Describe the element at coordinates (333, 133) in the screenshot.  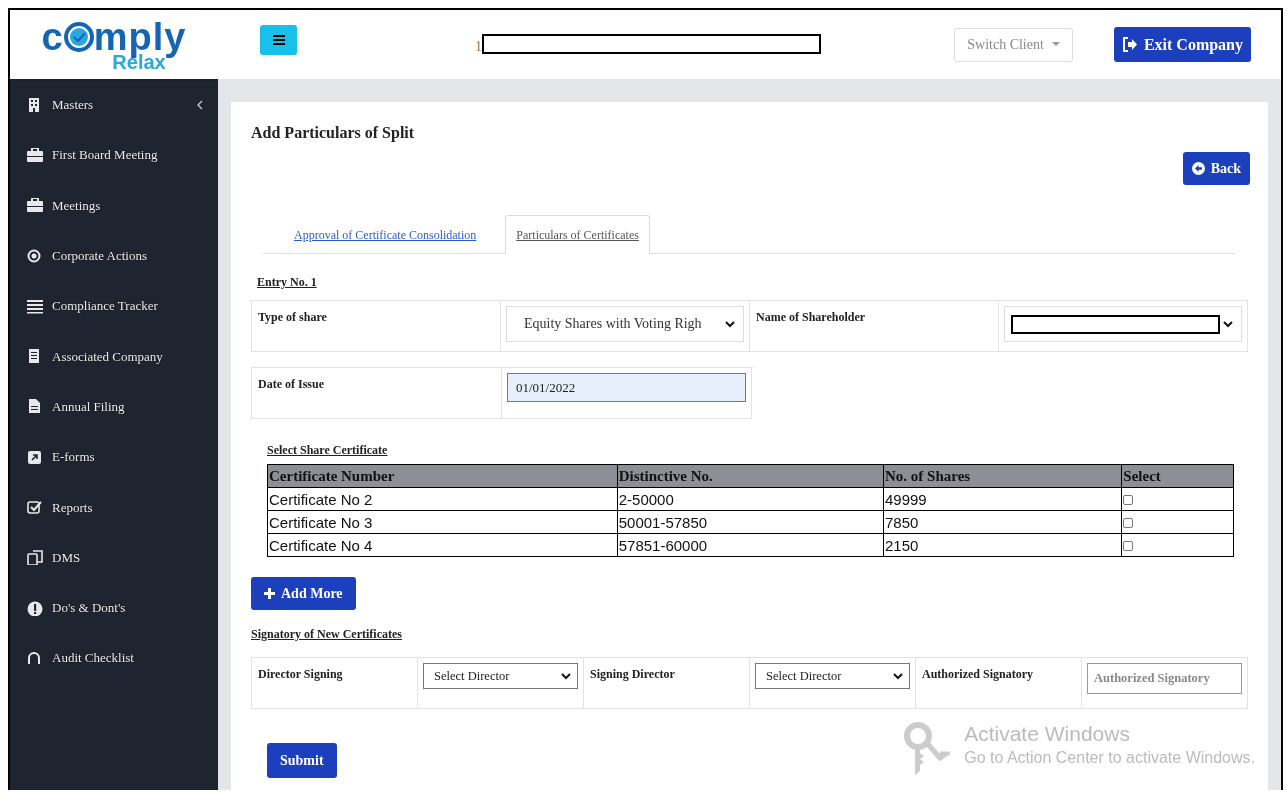
I see `page-title: Add Particulars of Split` at that location.